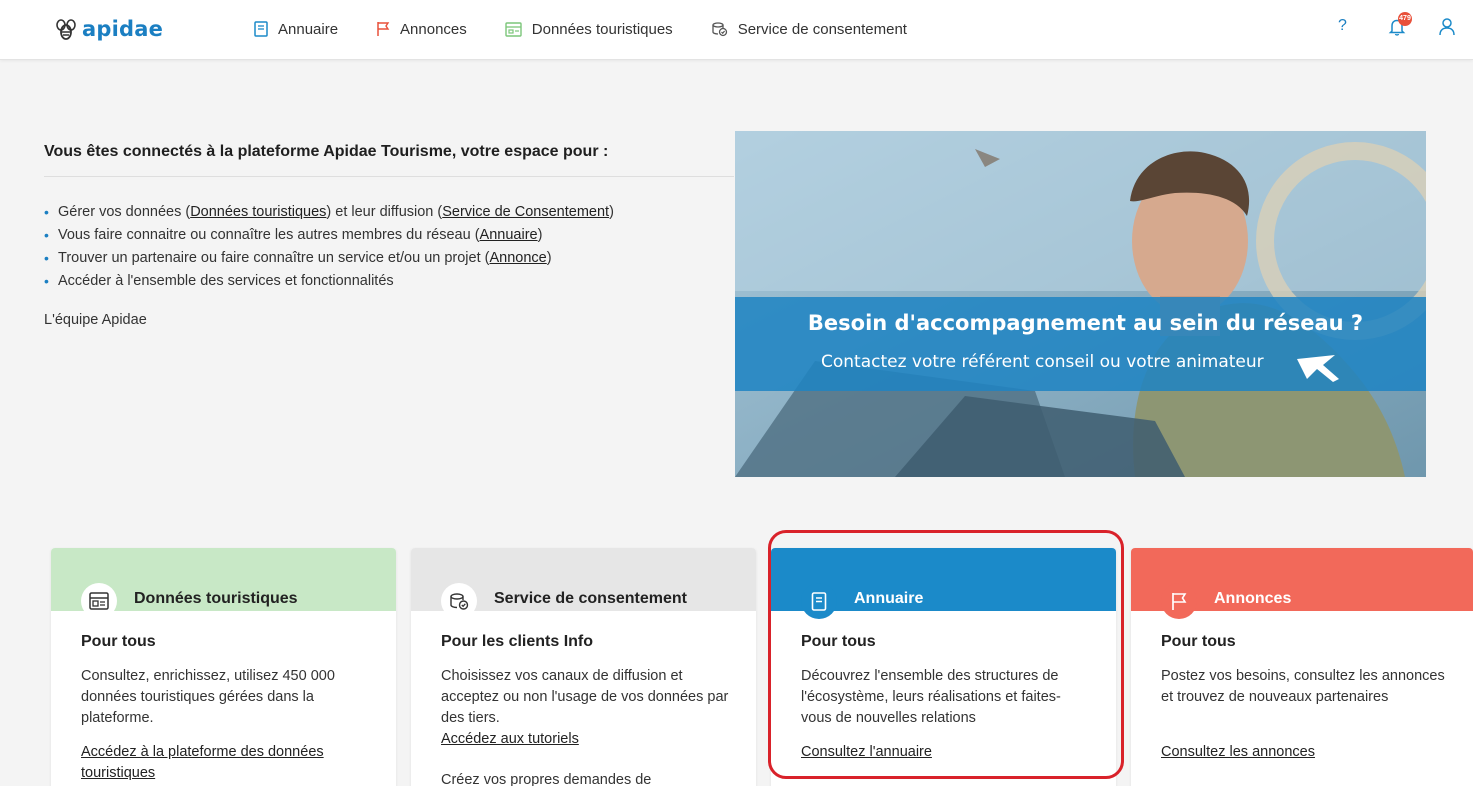  I want to click on nav-service-consentement: Service de consentement, so click(809, 29).